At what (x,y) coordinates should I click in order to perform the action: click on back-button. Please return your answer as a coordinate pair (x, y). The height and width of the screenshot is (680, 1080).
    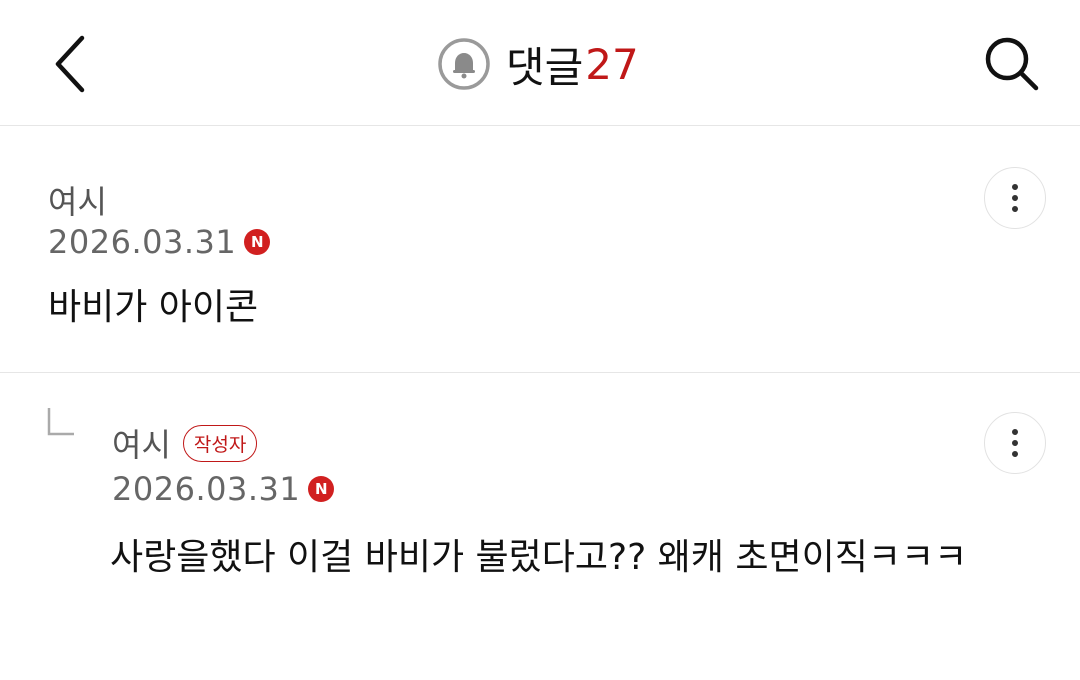
    Looking at the image, I should click on (70, 64).